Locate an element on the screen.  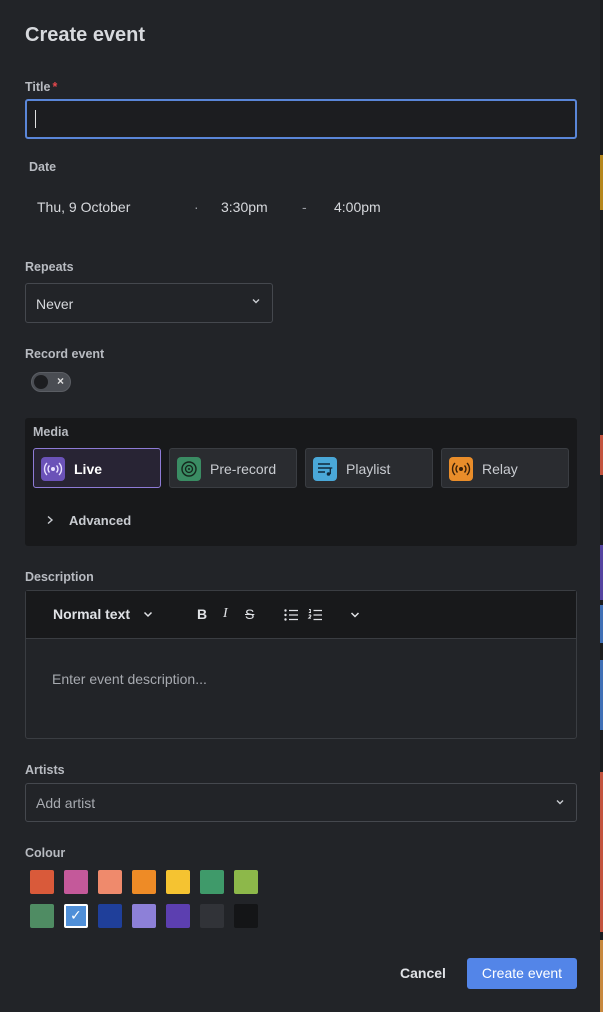
toggle-knob is located at coordinates (41, 382).